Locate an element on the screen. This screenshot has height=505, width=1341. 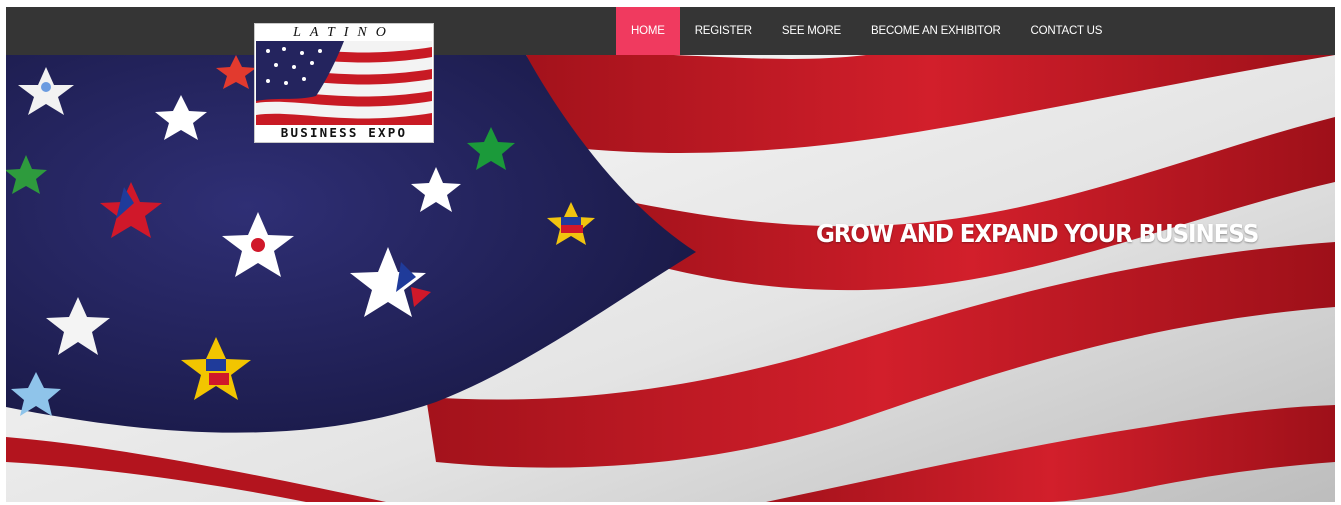
nav-contact-us-link: CONTACT US is located at coordinates (1067, 31).